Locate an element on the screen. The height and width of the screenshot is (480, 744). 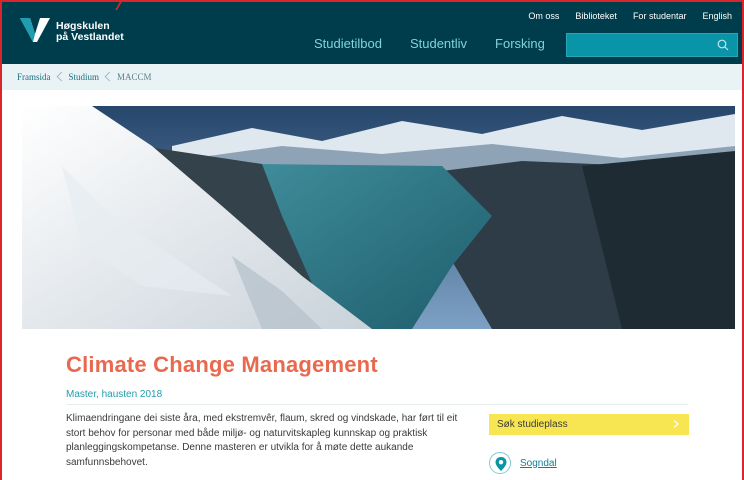
divider is located at coordinates (377, 404).